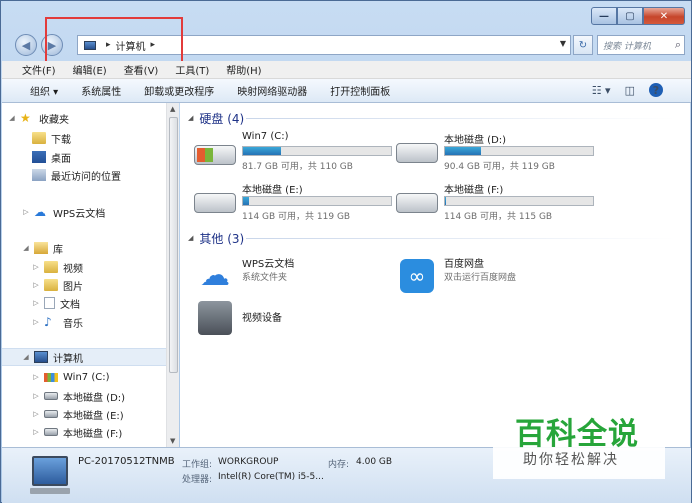 The width and height of the screenshot is (692, 503). I want to click on navigation-scrollbar: ▲ ▼, so click(172, 275).